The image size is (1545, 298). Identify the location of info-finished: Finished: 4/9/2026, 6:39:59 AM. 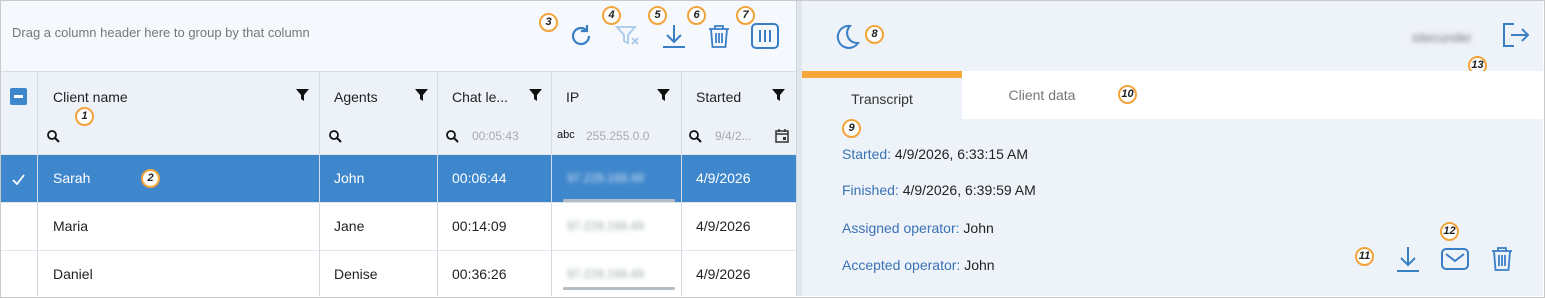
(939, 190).